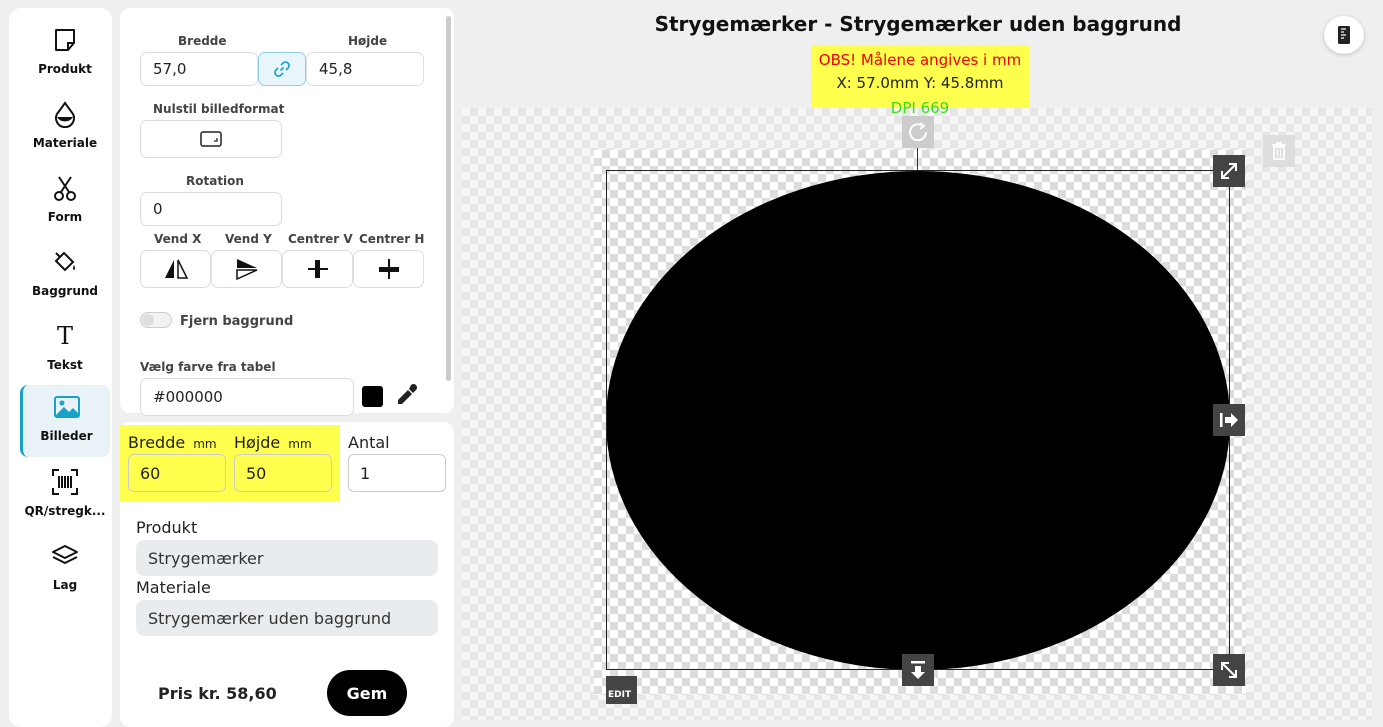  Describe the element at coordinates (283, 473) in the screenshot. I see `order-height-input: 50` at that location.